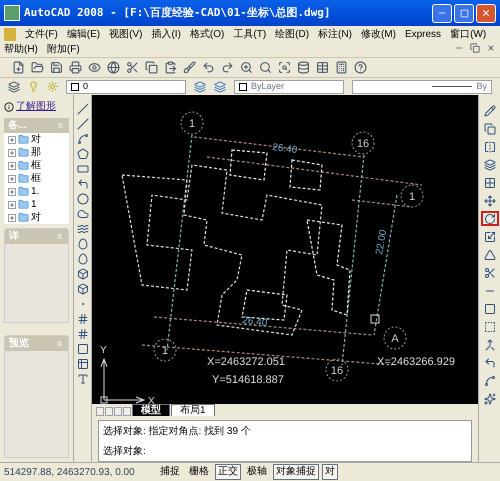 Image resolution: width=500 pixels, height=481 pixels. I want to click on maximize-icon, so click(464, 13).